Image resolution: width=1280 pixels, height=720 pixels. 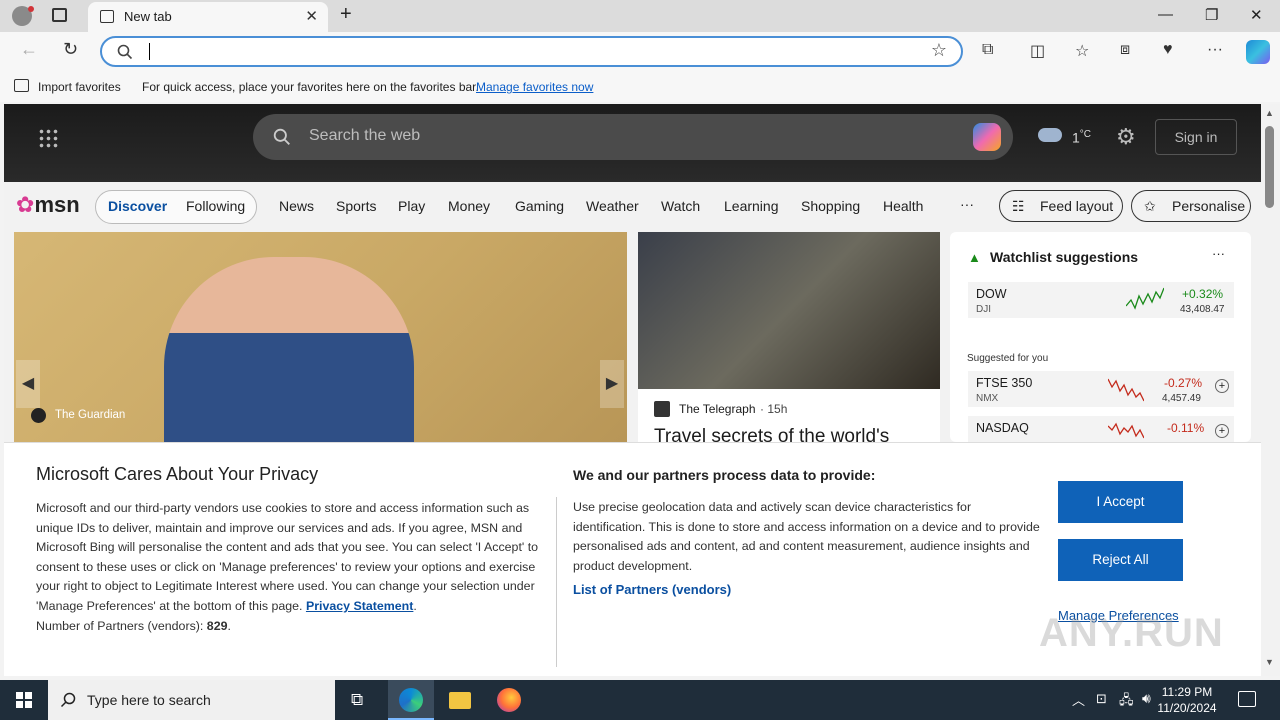 I want to click on stock-change: -0.27%, so click(x=1183, y=383).